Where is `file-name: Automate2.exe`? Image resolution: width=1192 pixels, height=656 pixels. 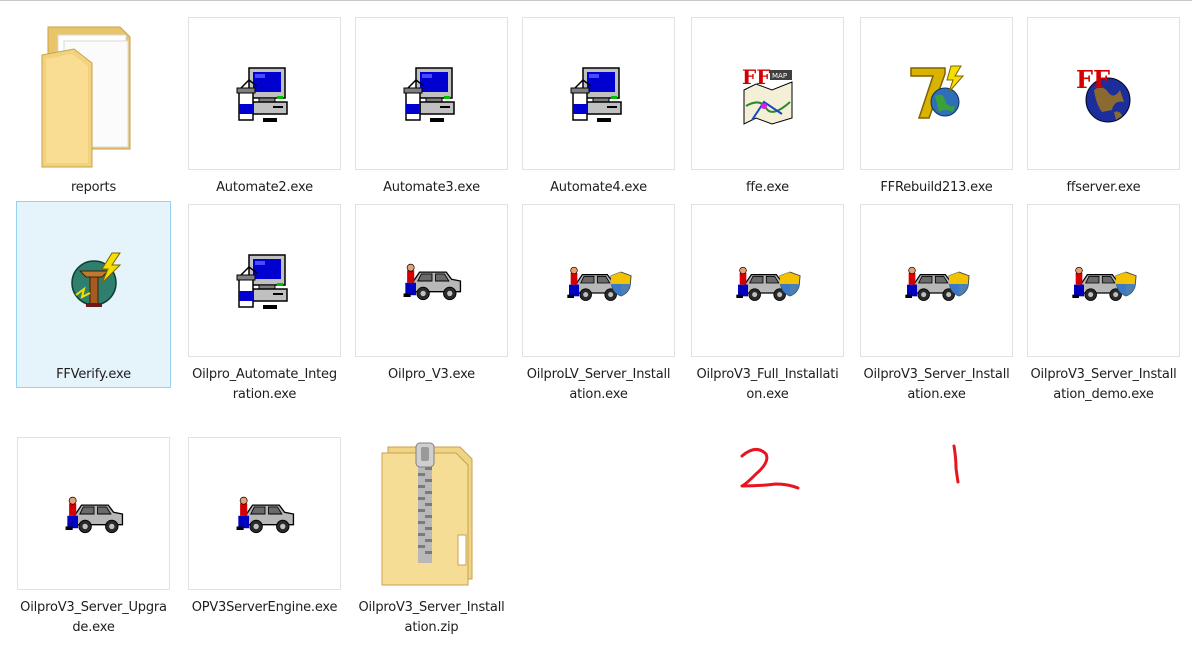
file-name: Automate2.exe is located at coordinates (264, 187).